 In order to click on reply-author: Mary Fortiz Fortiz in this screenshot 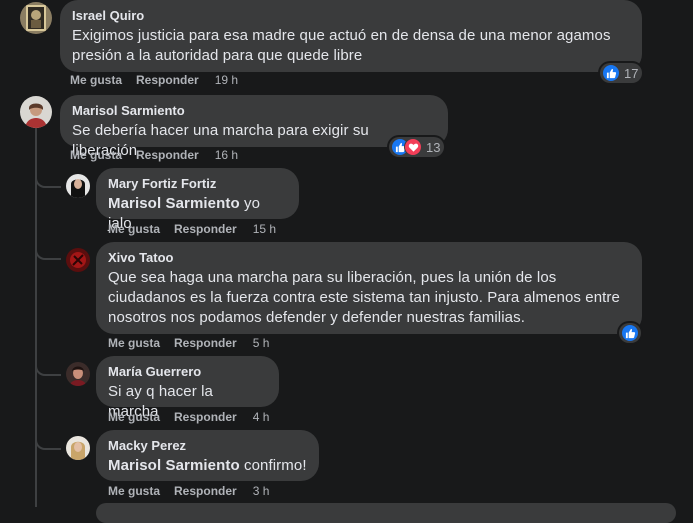, I will do `click(197, 183)`.